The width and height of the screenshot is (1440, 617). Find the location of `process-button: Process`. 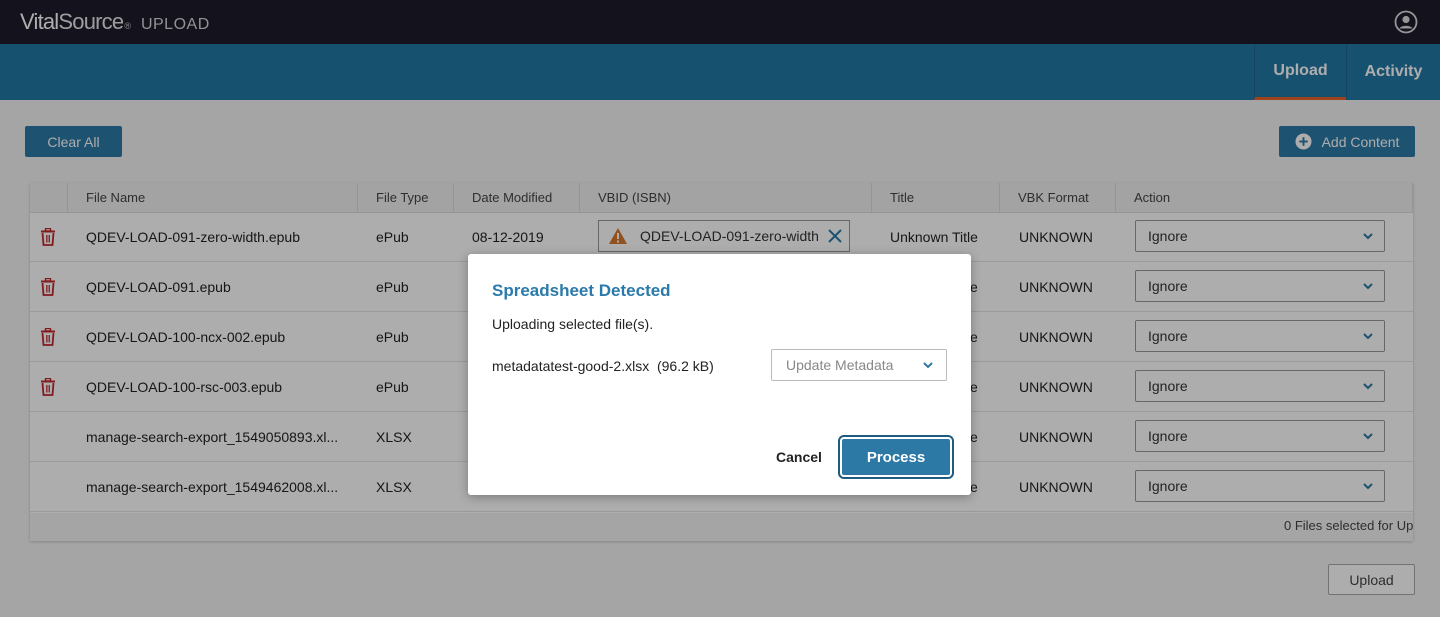

process-button: Process is located at coordinates (896, 457).